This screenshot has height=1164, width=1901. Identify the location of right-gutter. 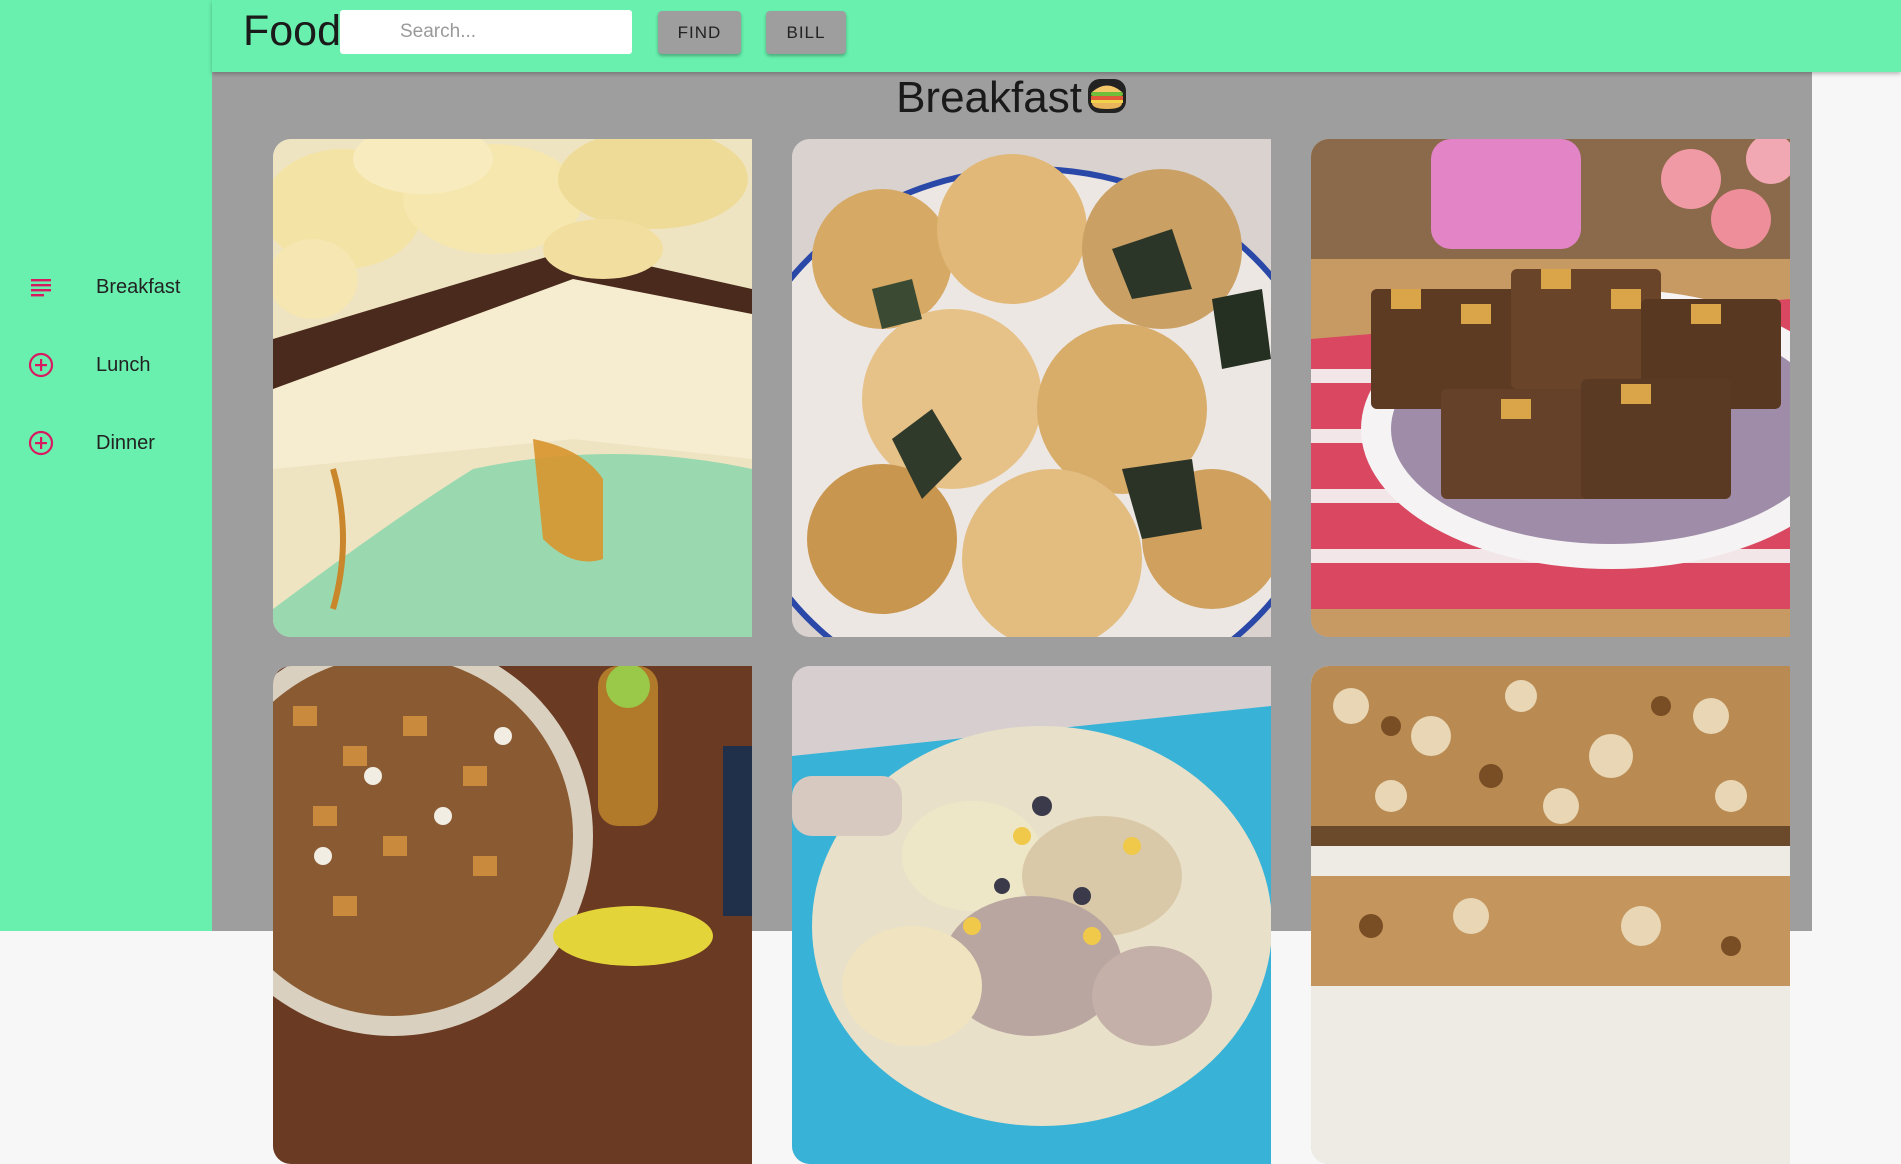
(1856, 501).